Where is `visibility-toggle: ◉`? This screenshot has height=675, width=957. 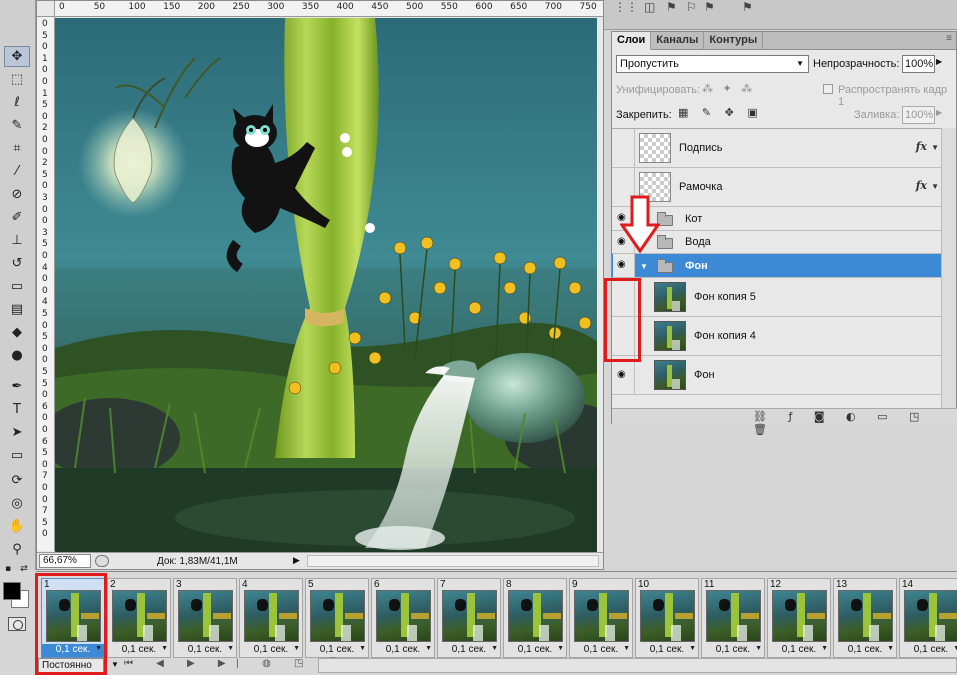 visibility-toggle: ◉ is located at coordinates (624, 265).